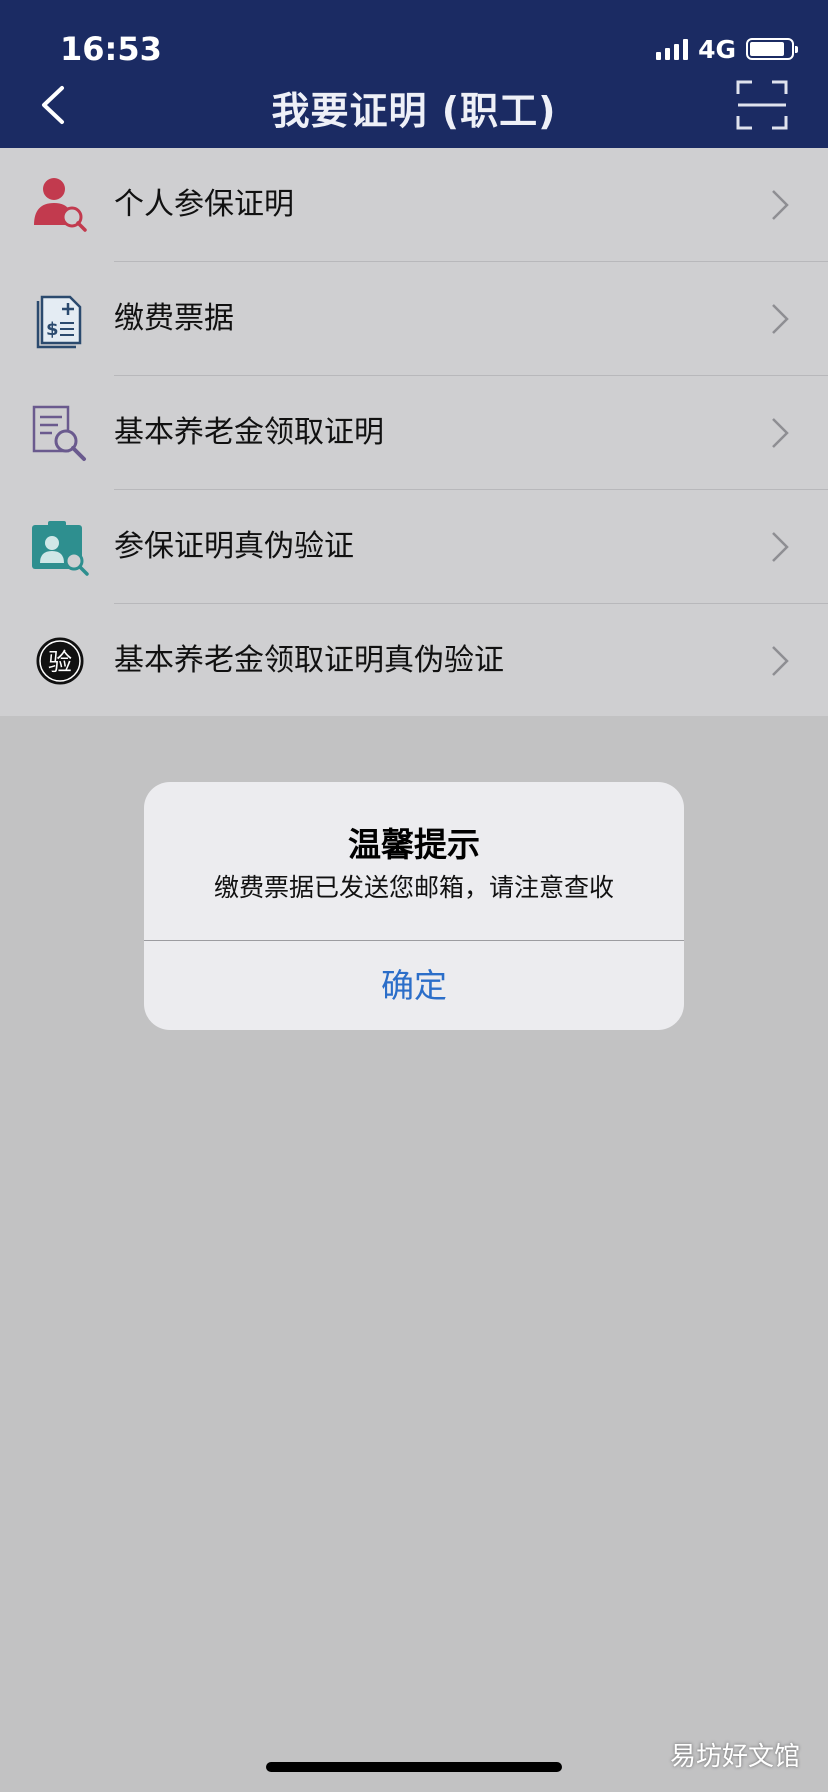 This screenshot has width=828, height=1792. What do you see at coordinates (414, 319) in the screenshot?
I see `menu-item-payment-receipt: $ 缴费票据` at bounding box center [414, 319].